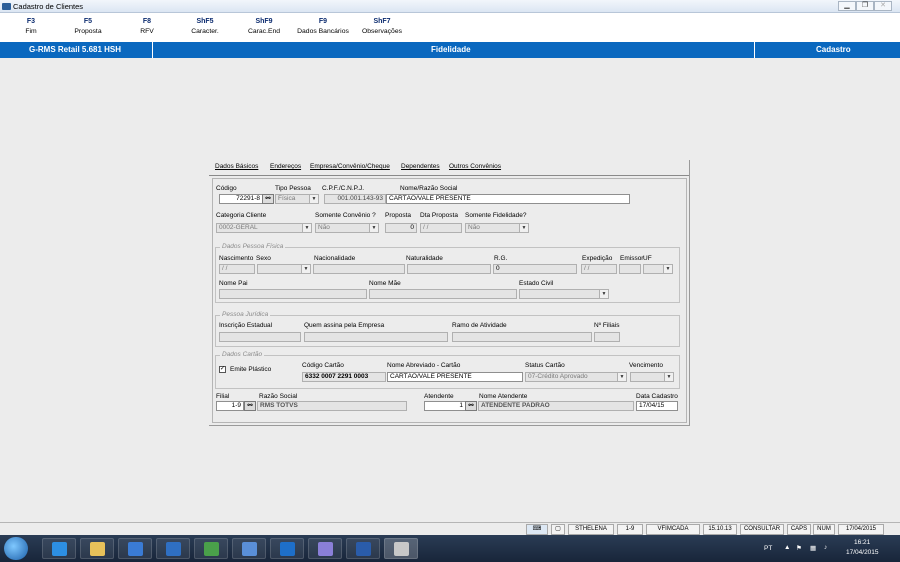  I want to click on emissor-label: Emissor, so click(632, 258).